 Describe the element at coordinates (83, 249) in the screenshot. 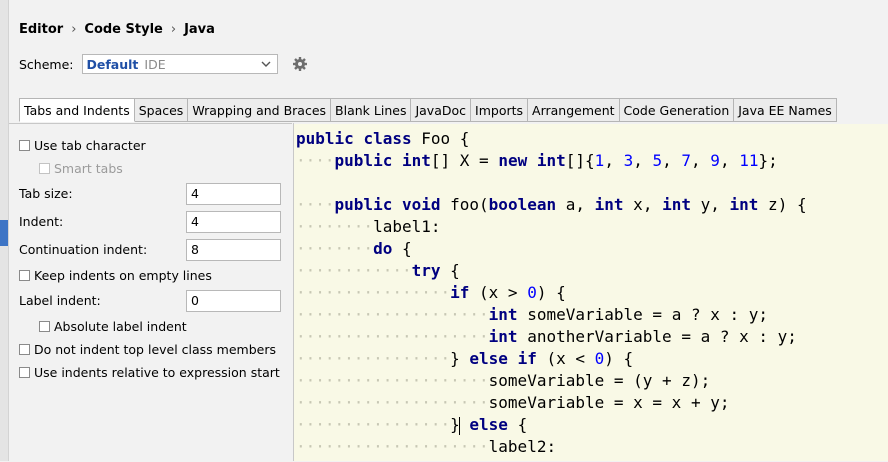

I see `continuation-indent-label: Continuation indent:` at that location.